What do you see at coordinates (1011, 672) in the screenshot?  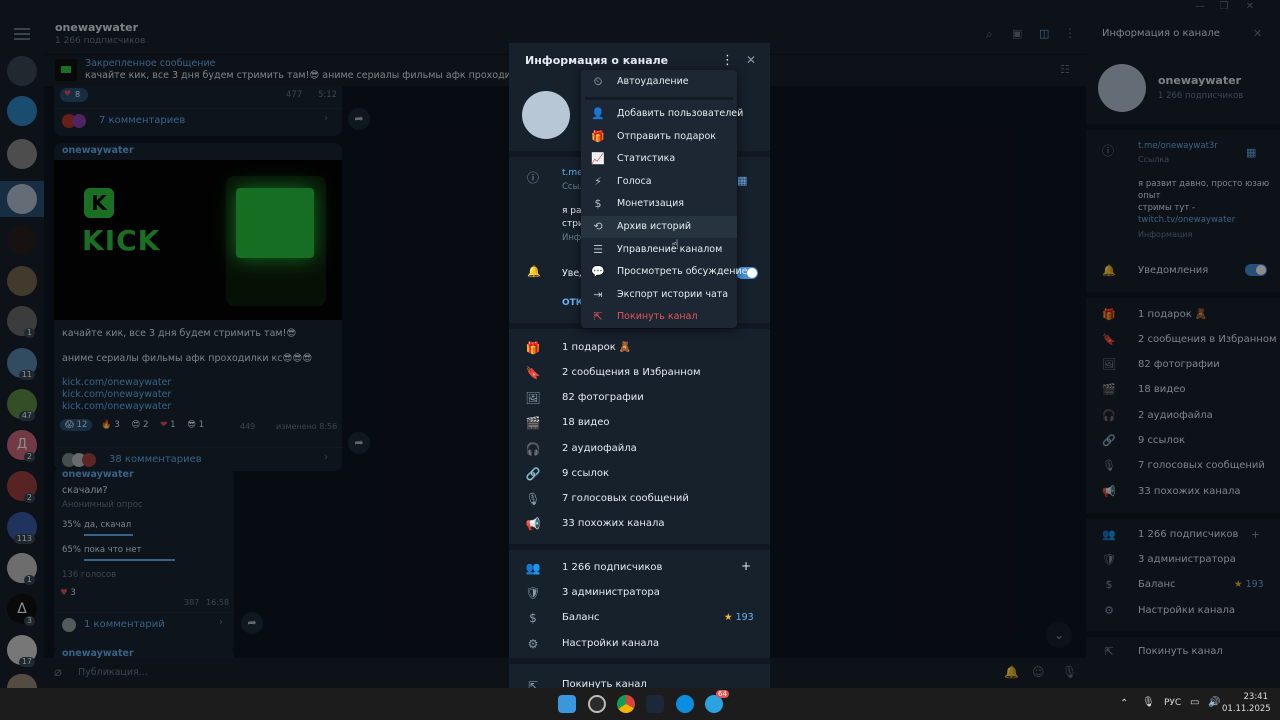 I see `bell-icon: 🔔` at bounding box center [1011, 672].